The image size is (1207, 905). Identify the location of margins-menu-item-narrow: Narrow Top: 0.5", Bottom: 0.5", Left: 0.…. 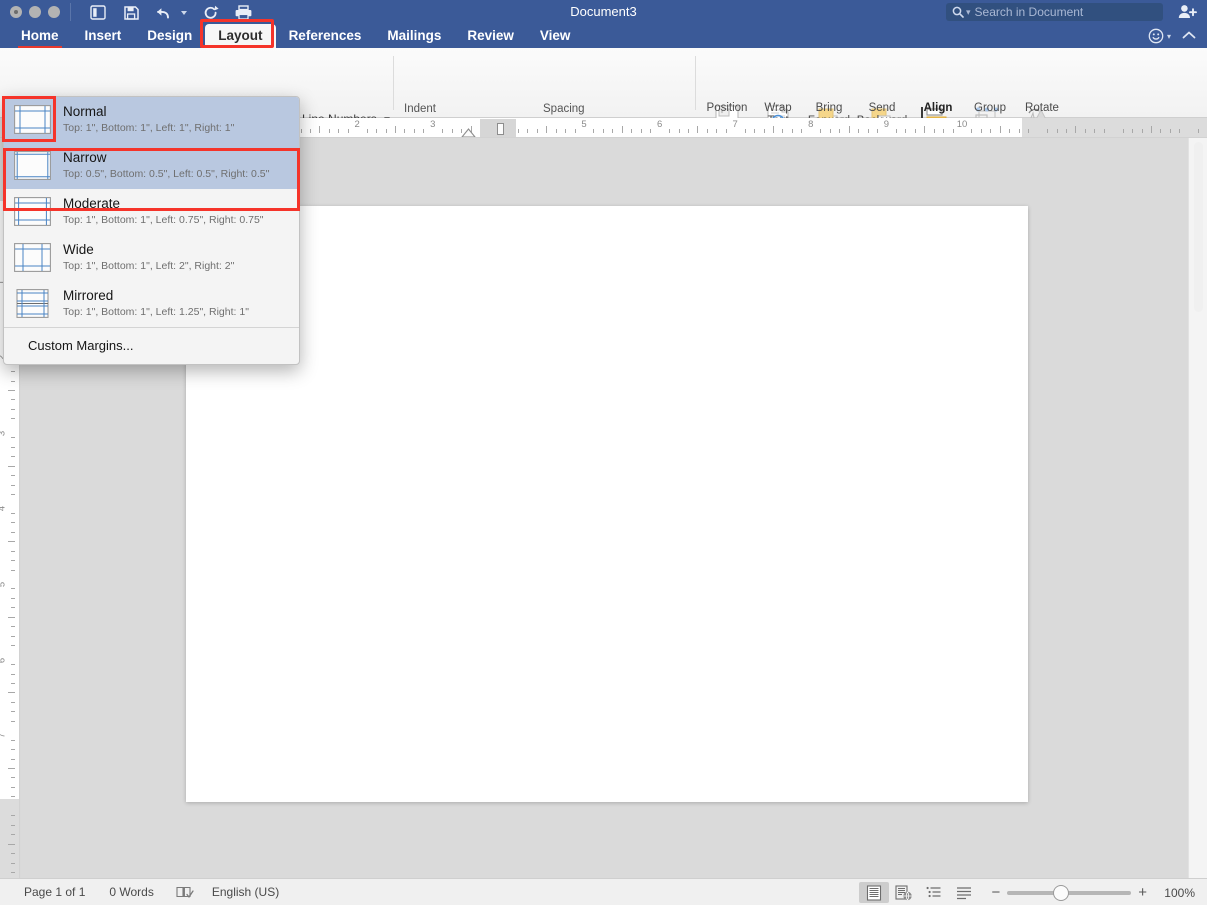
(151, 166).